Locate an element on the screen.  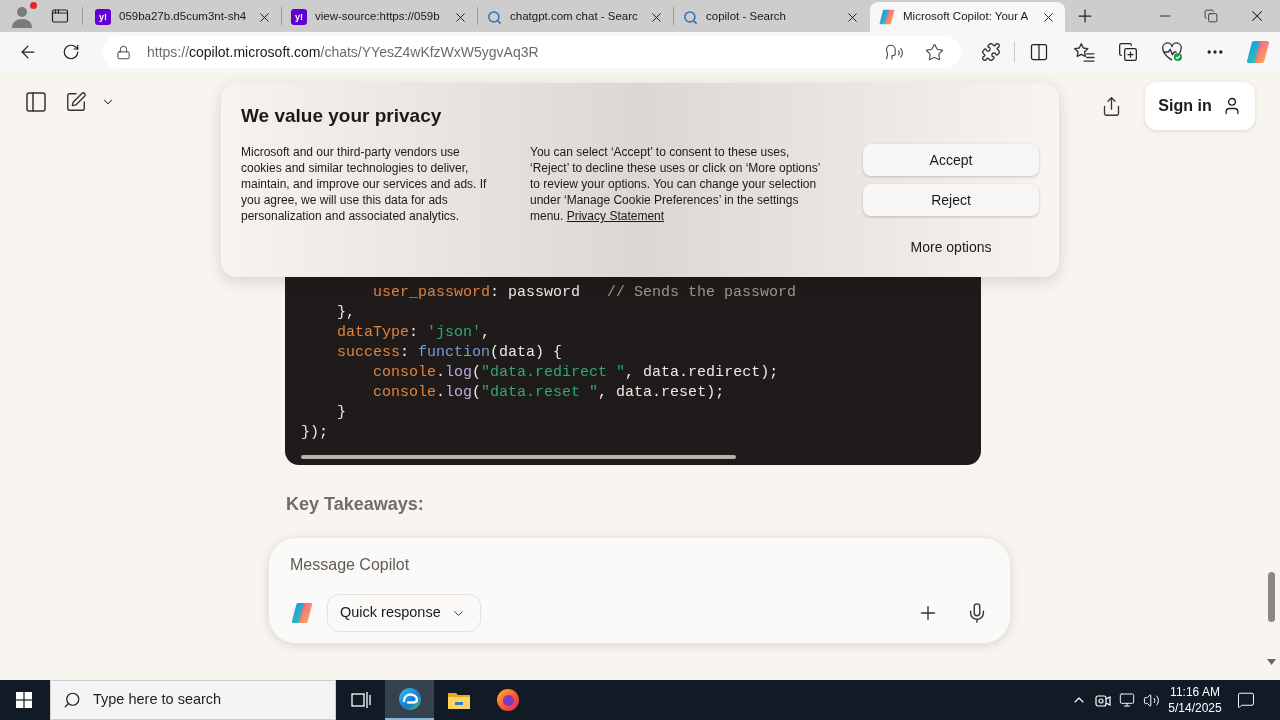
code-line: console.log("data.reset ", data.reset); is located at coordinates (548, 393).